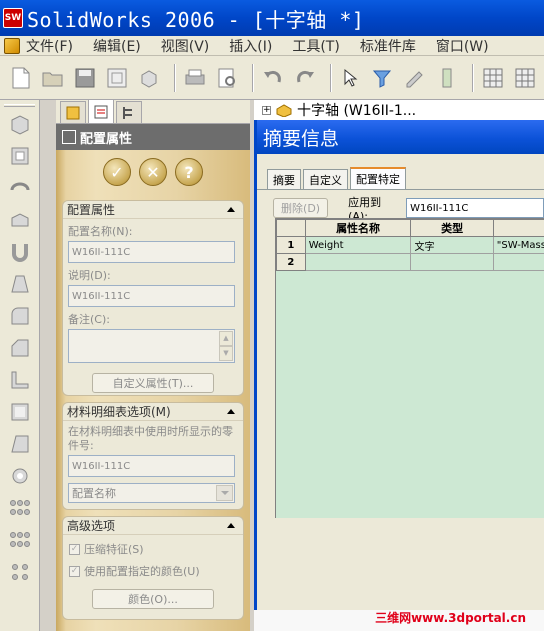 This screenshot has height=631, width=544. Describe the element at coordinates (12, 45) in the screenshot. I see `document-icon` at that location.